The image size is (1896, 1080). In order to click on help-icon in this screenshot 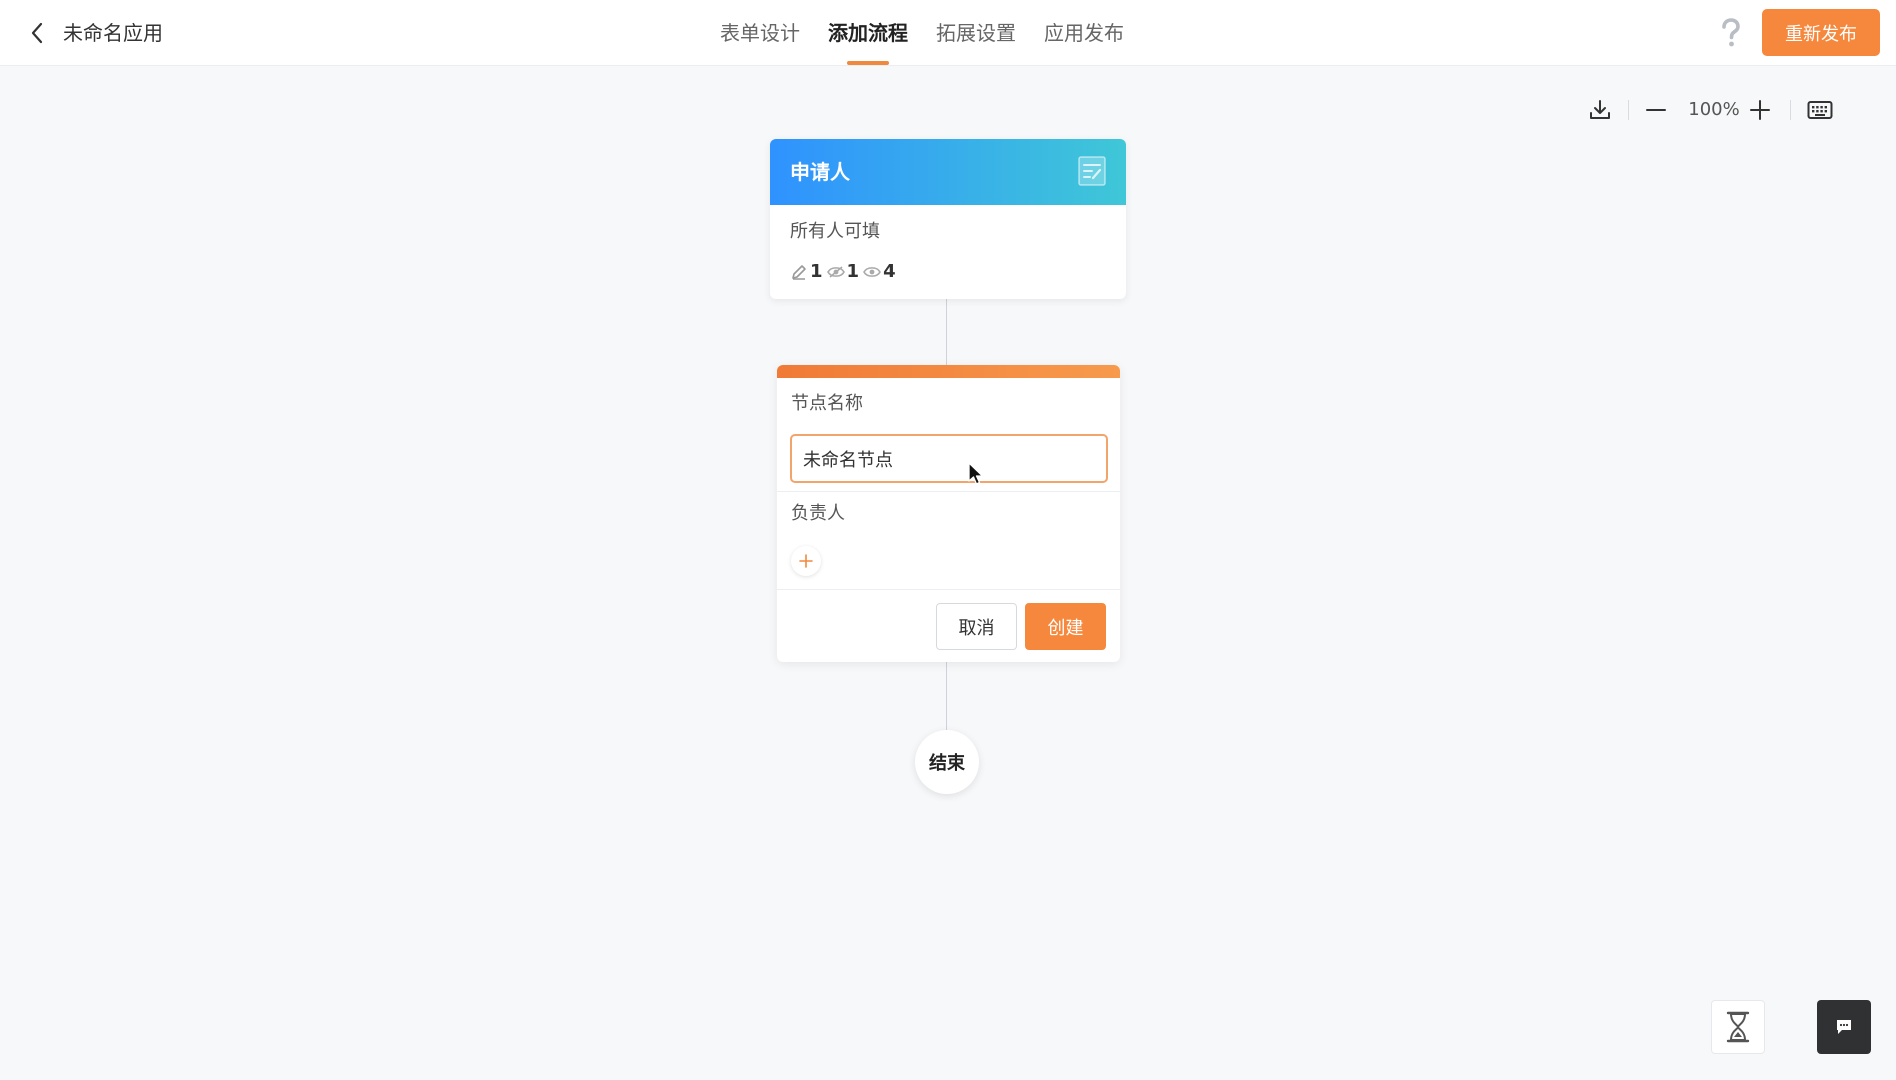, I will do `click(1731, 33)`.